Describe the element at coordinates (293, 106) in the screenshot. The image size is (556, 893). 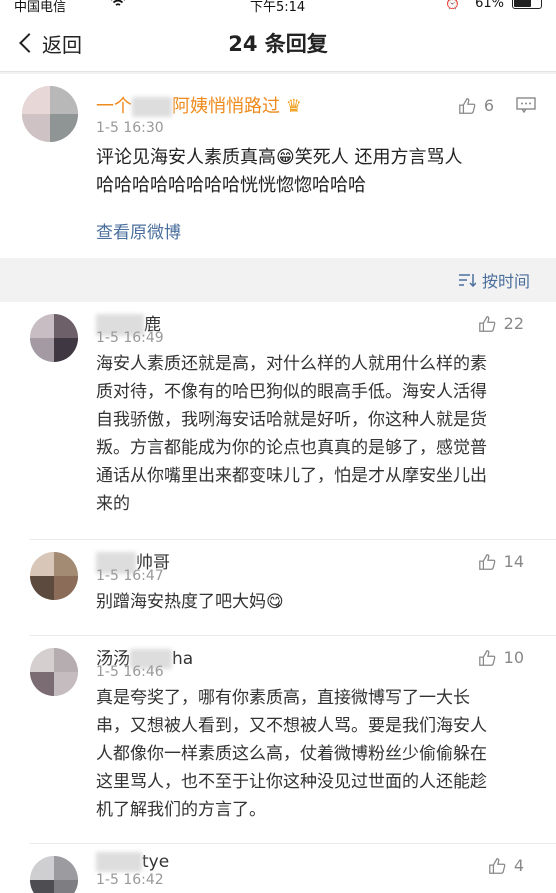
I see `crown-icon: ♛` at that location.